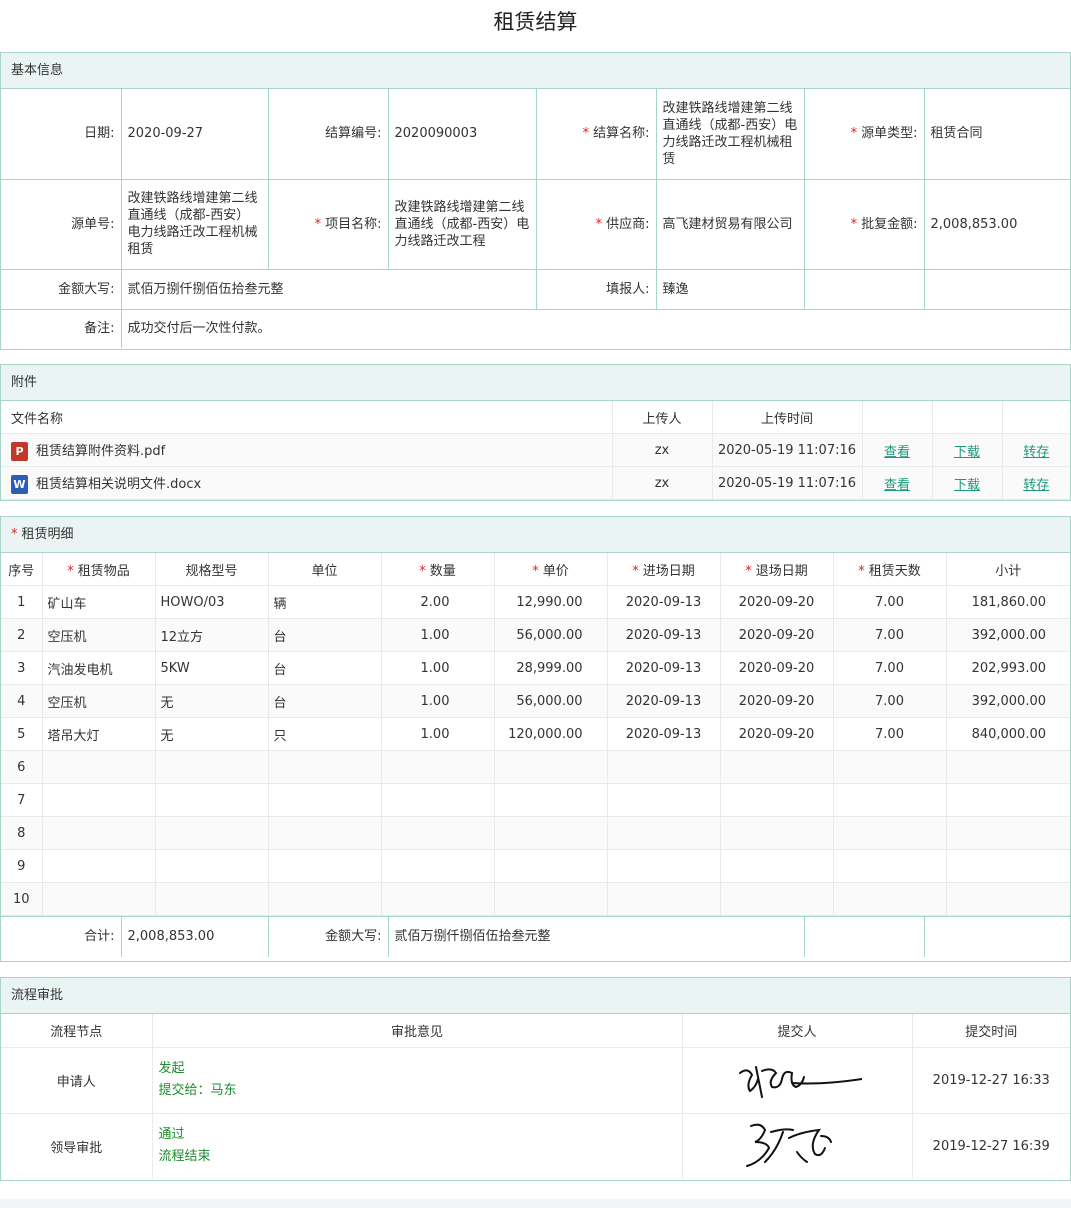 The width and height of the screenshot is (1071, 1208). What do you see at coordinates (22, 701) in the screenshot?
I see `detail-cell-no: 4` at bounding box center [22, 701].